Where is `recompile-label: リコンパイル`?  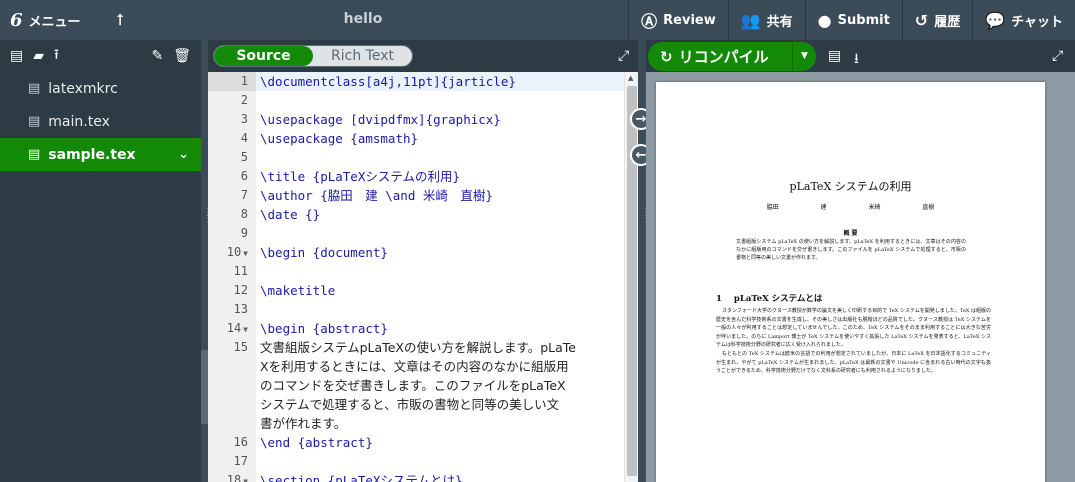 recompile-label: リコンパイル is located at coordinates (723, 57).